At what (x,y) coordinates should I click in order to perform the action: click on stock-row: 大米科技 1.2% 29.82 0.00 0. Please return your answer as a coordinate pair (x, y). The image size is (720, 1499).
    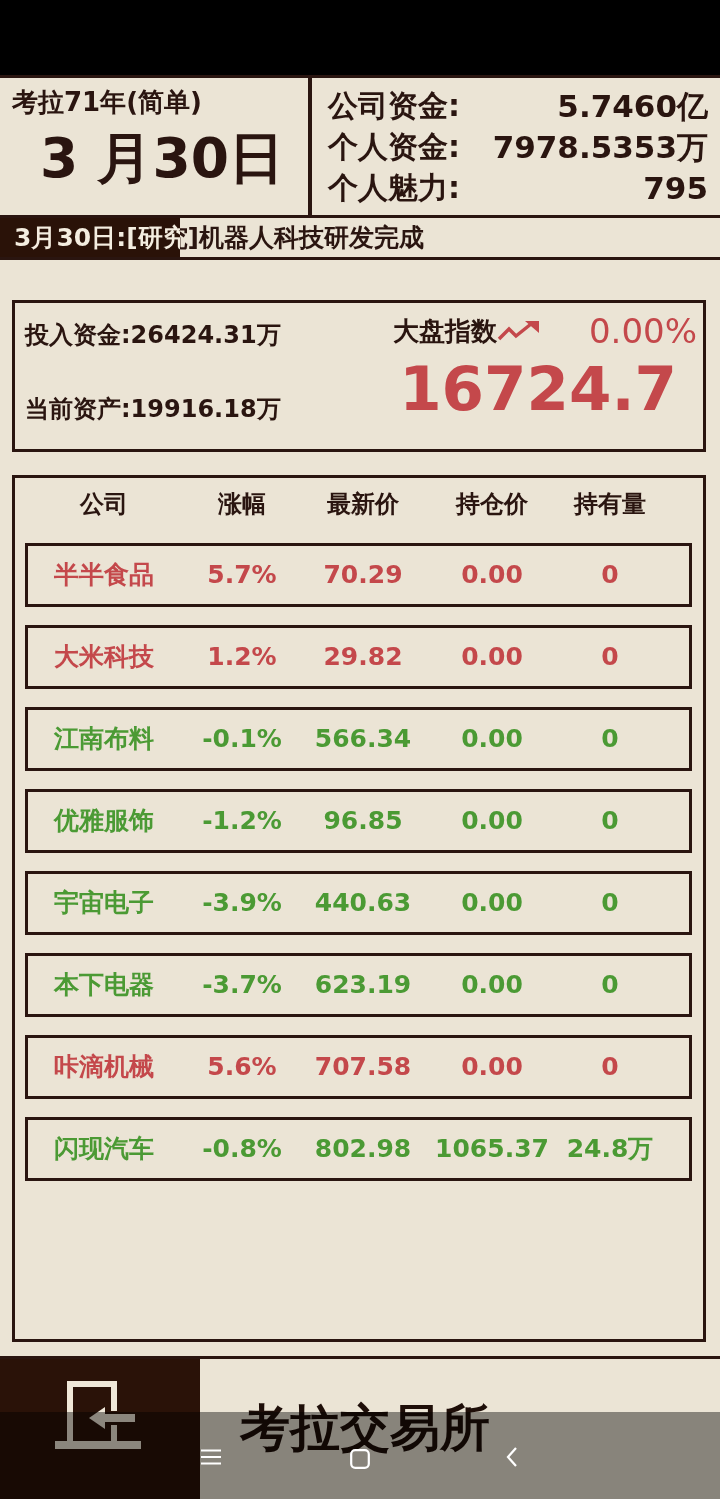
    Looking at the image, I should click on (358, 657).